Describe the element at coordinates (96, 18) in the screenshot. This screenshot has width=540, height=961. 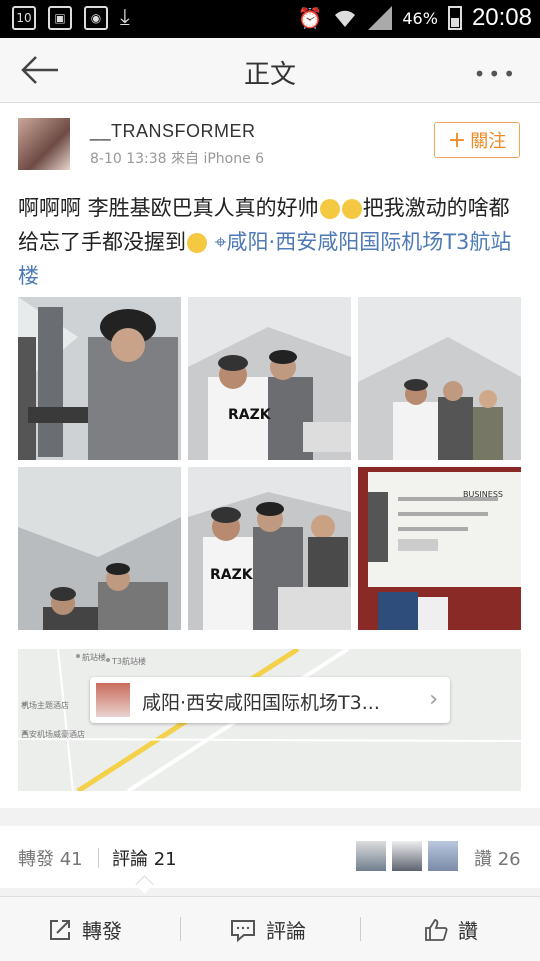
I see `instagram-icon: ◉` at that location.